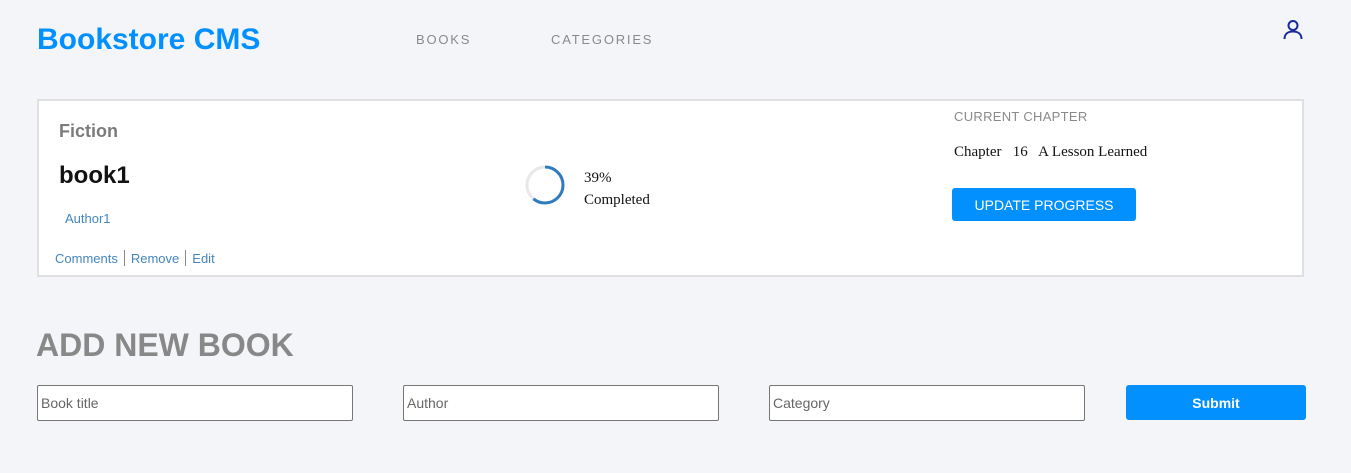  I want to click on current-chapter-heading: CURRENT CHAPTER, so click(1021, 116).